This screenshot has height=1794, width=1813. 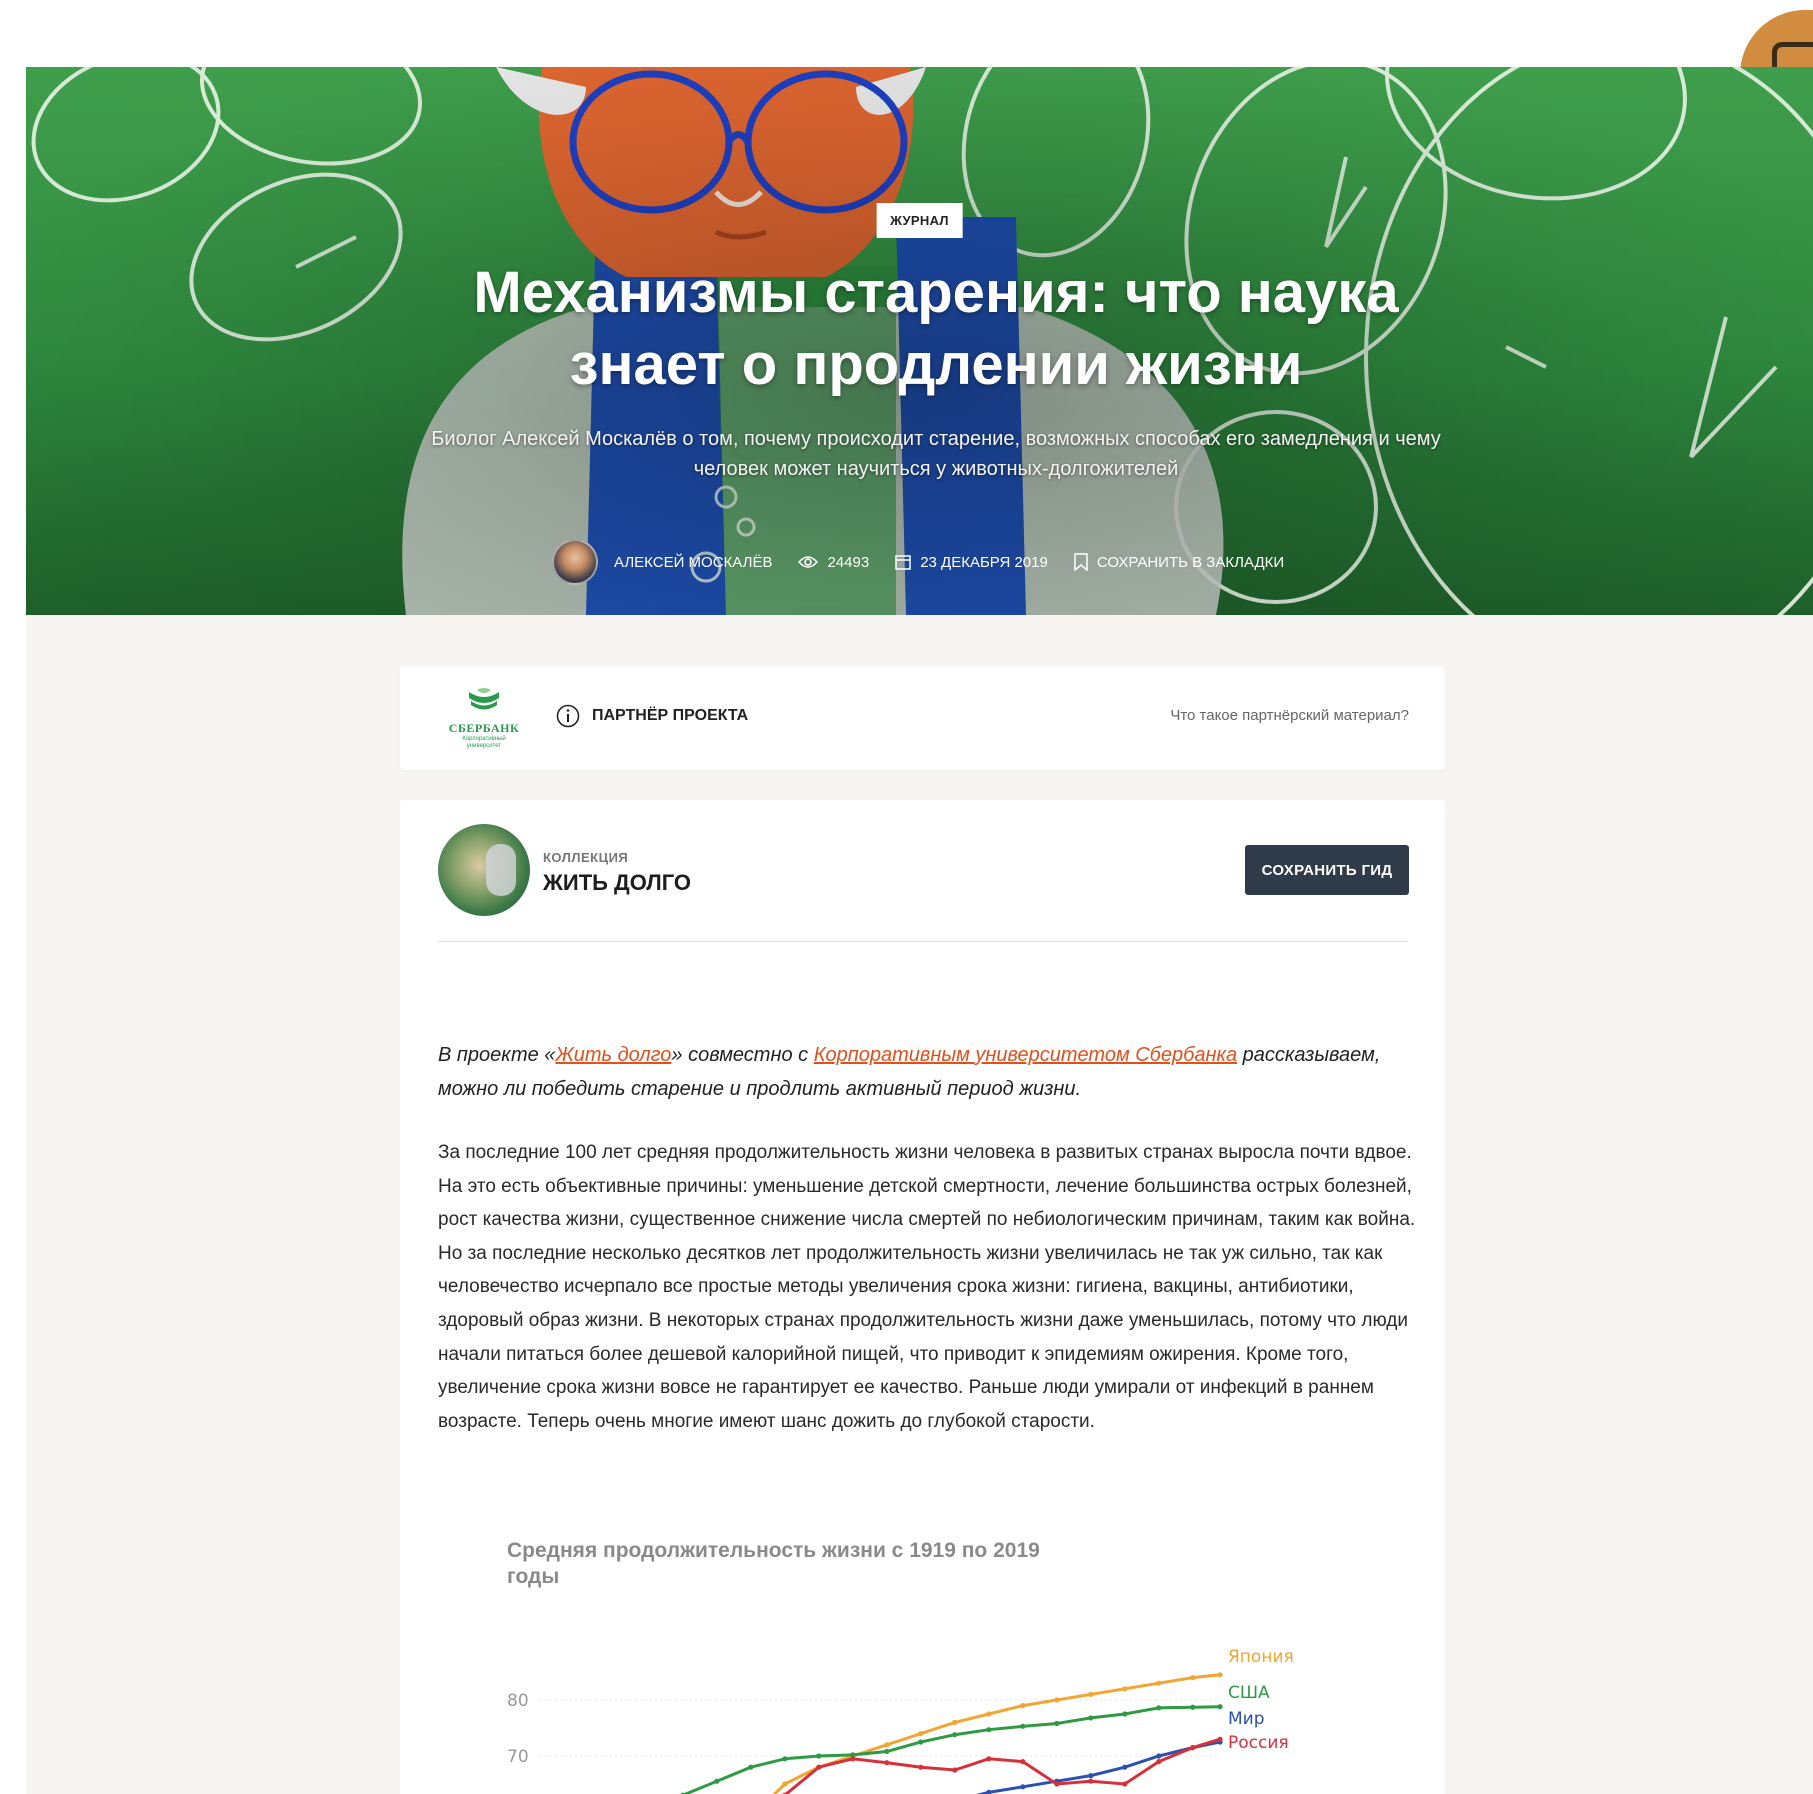 I want to click on series-label: Япония, so click(x=1261, y=1657).